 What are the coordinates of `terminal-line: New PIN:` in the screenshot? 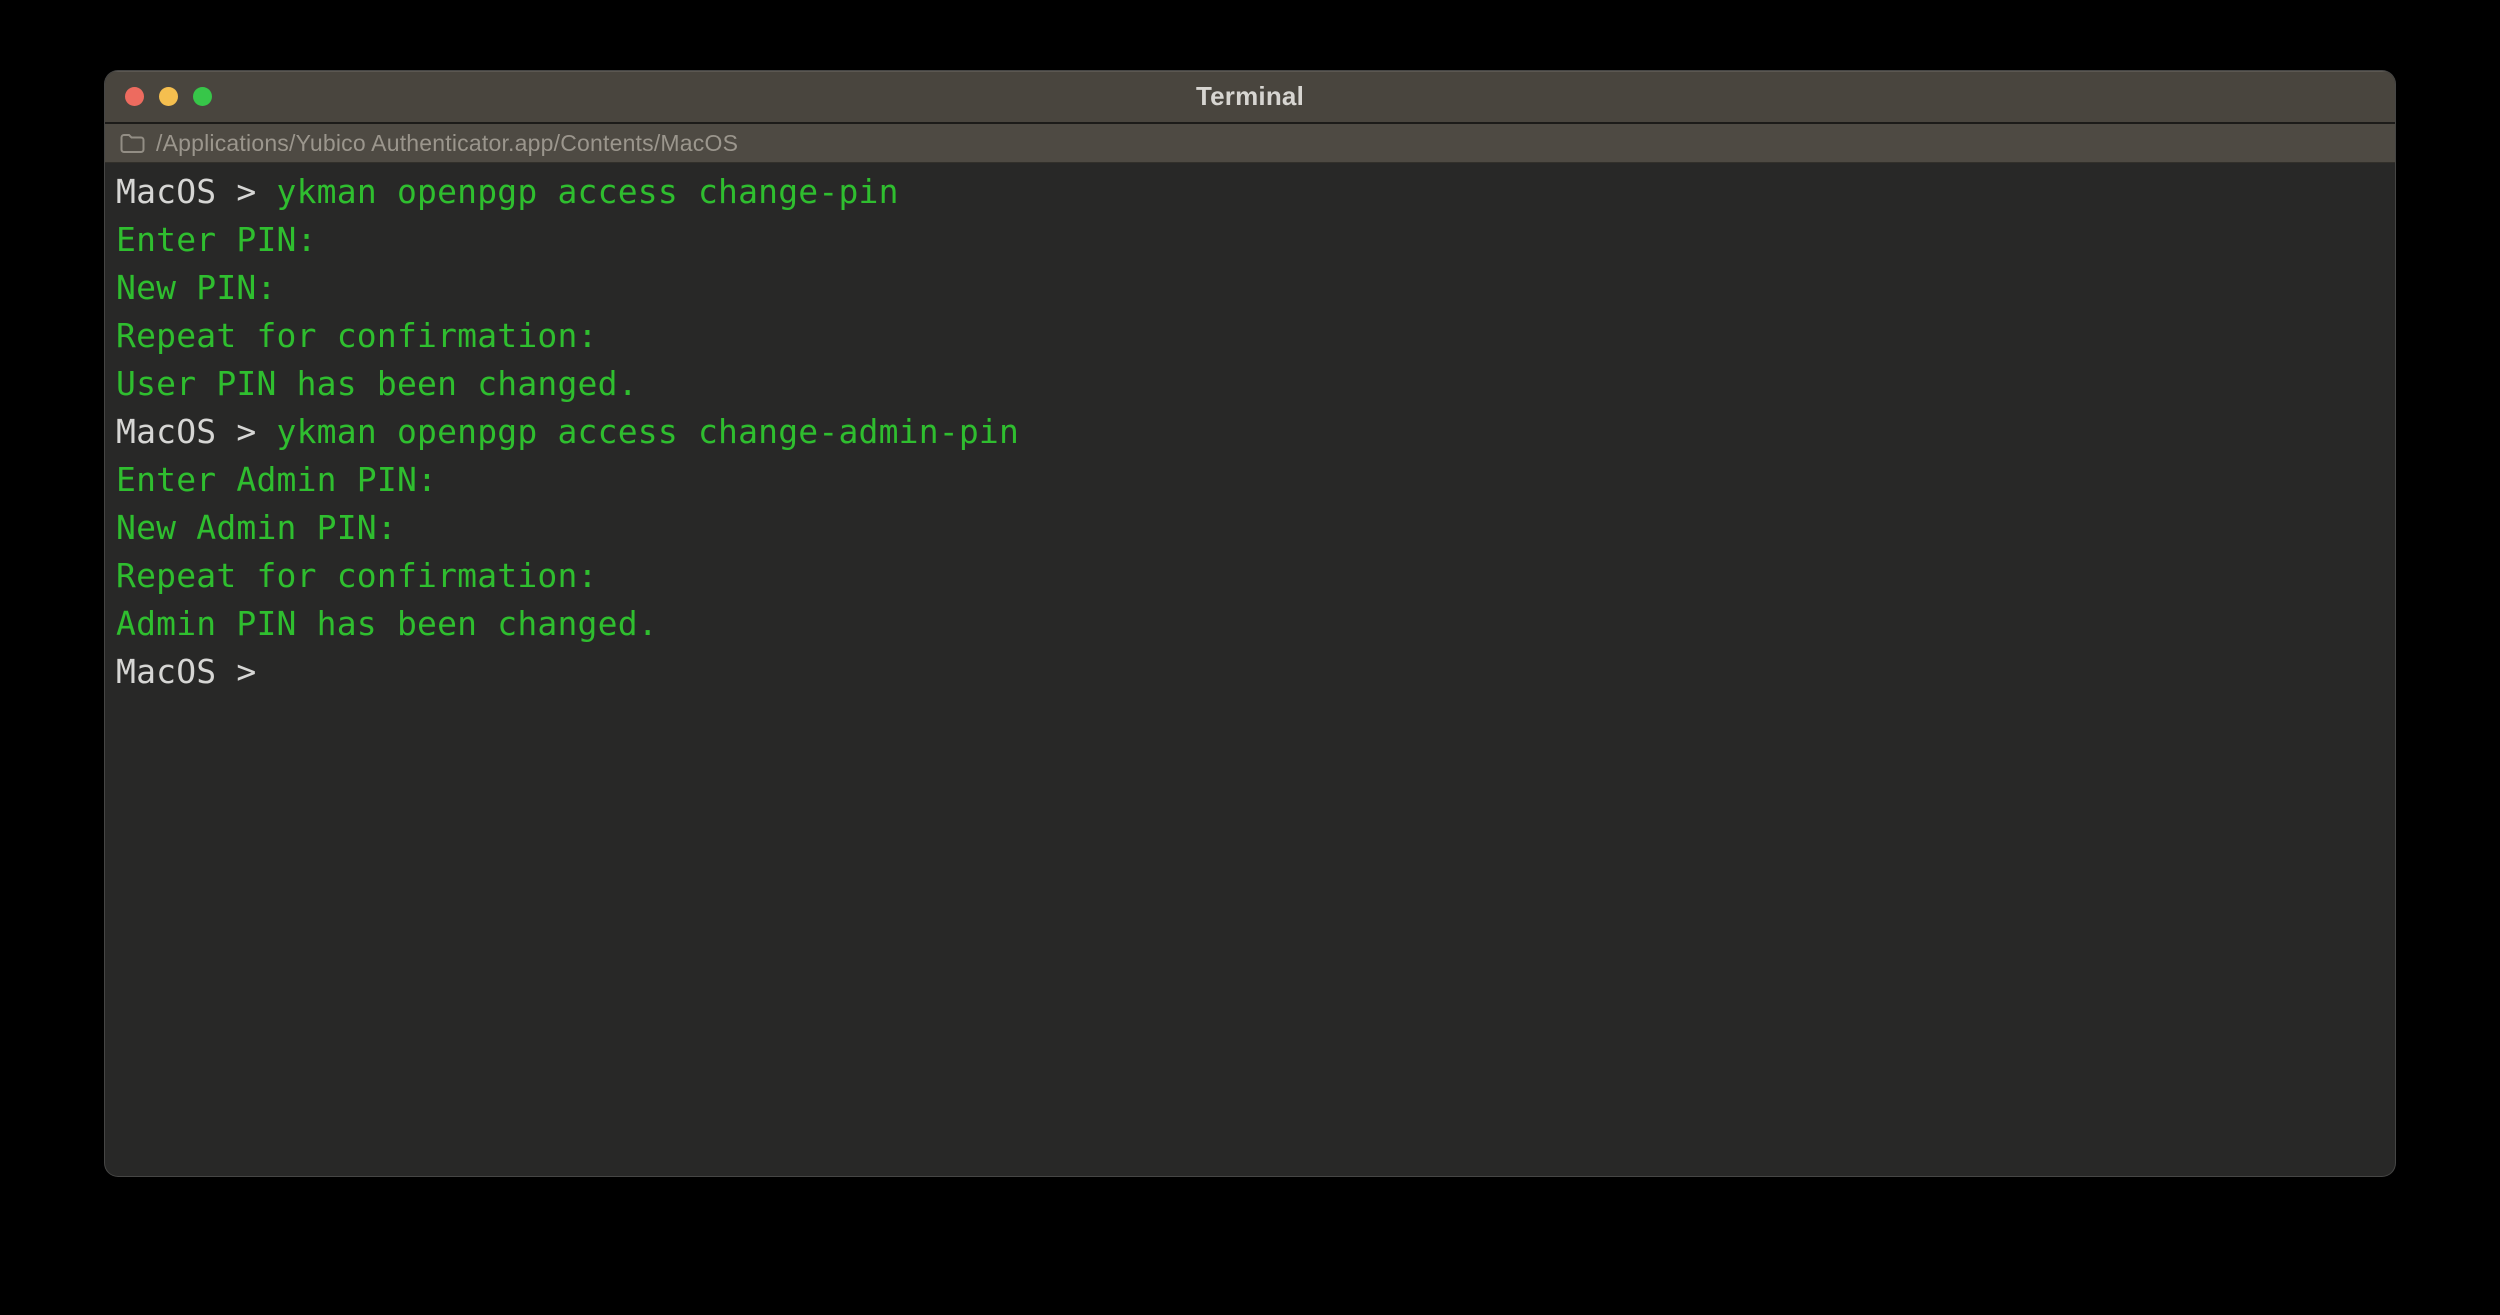 It's located at (1249, 288).